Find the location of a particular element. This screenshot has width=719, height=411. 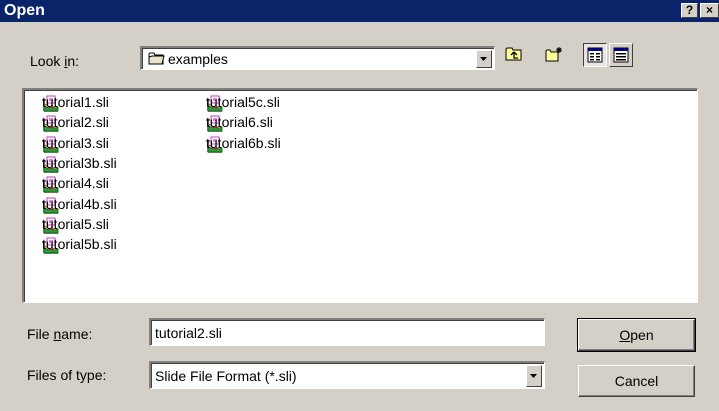

file-type-label: Files of type: is located at coordinates (67, 375).